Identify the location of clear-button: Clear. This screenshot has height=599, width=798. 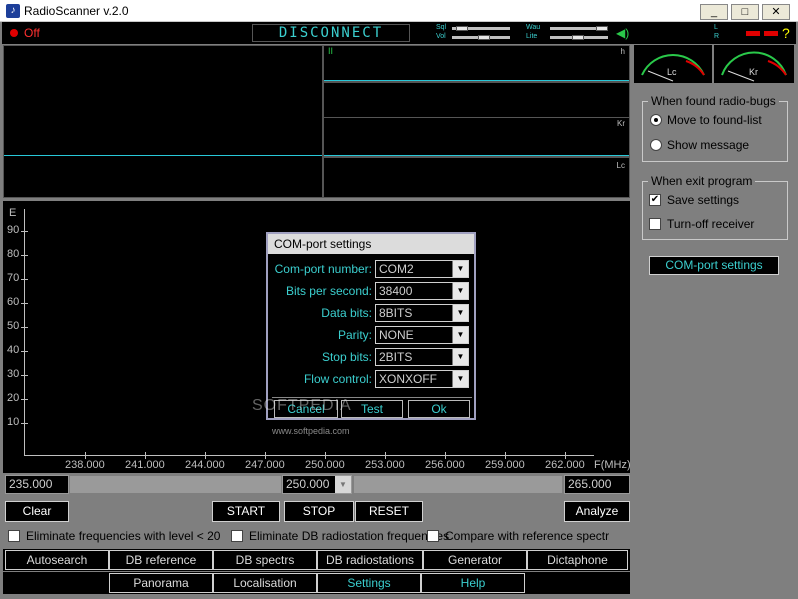
(37, 511).